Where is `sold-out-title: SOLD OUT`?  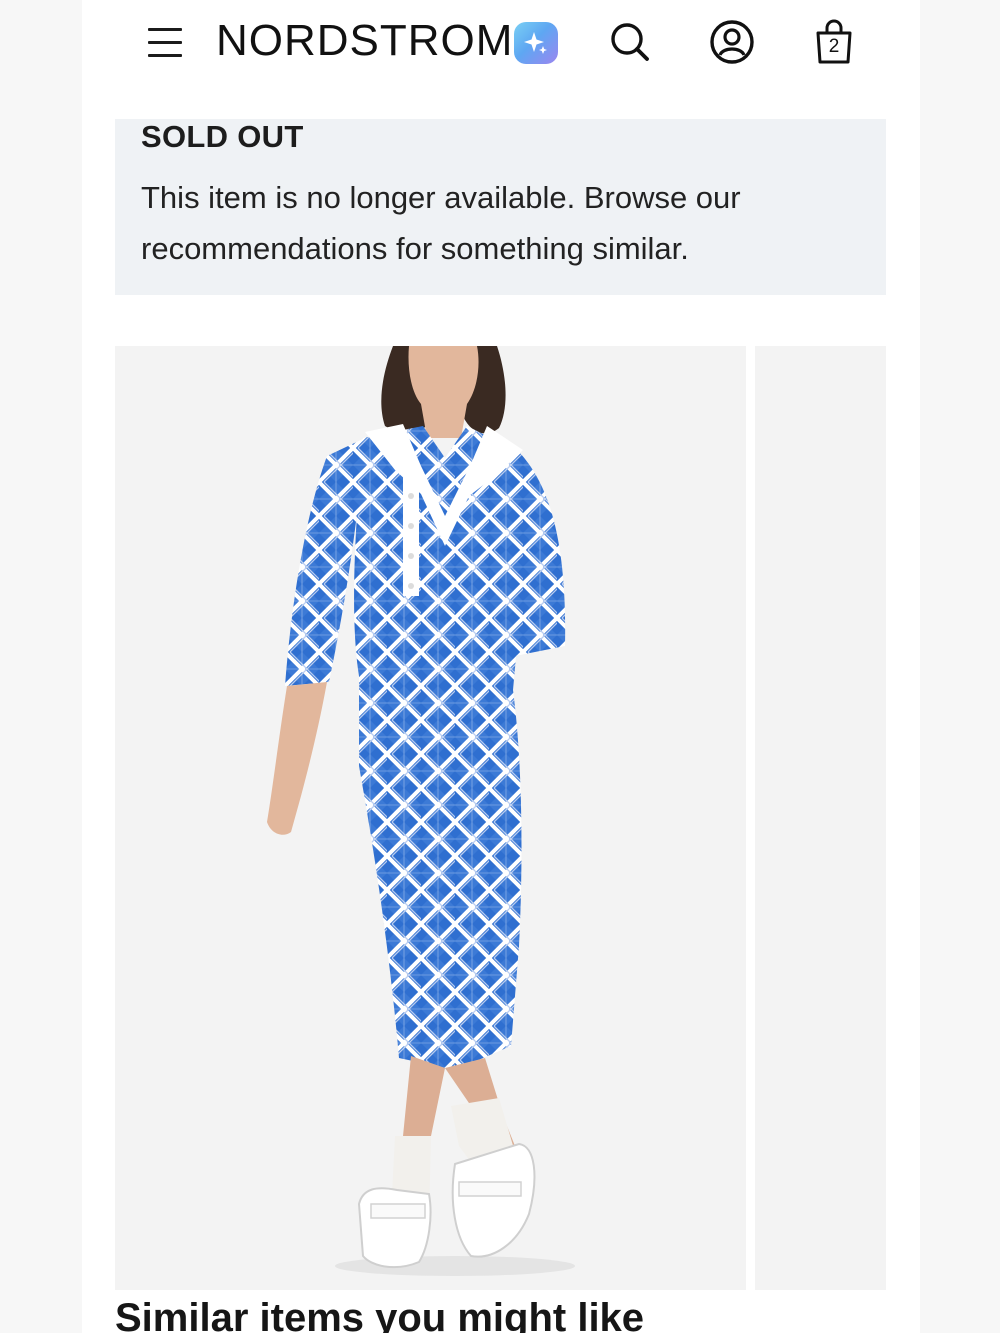 sold-out-title: SOLD OUT is located at coordinates (222, 136).